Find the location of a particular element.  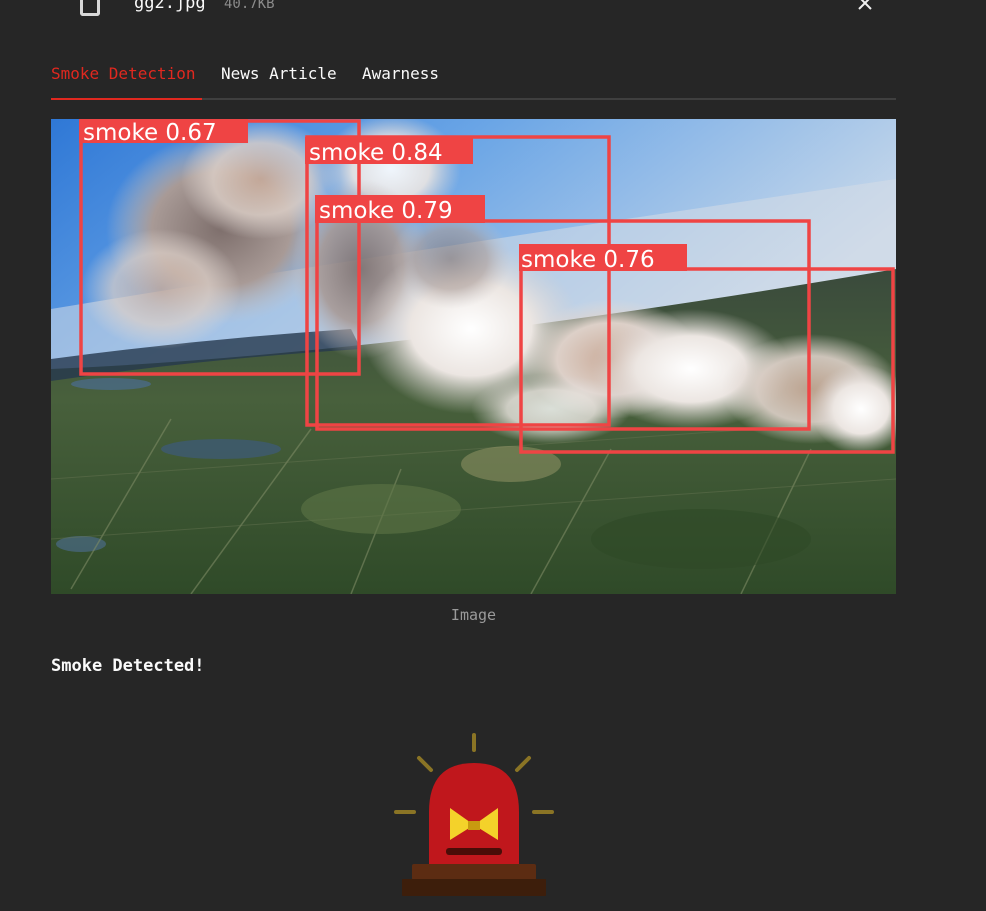

file-size: 40.7KB is located at coordinates (249, 6).